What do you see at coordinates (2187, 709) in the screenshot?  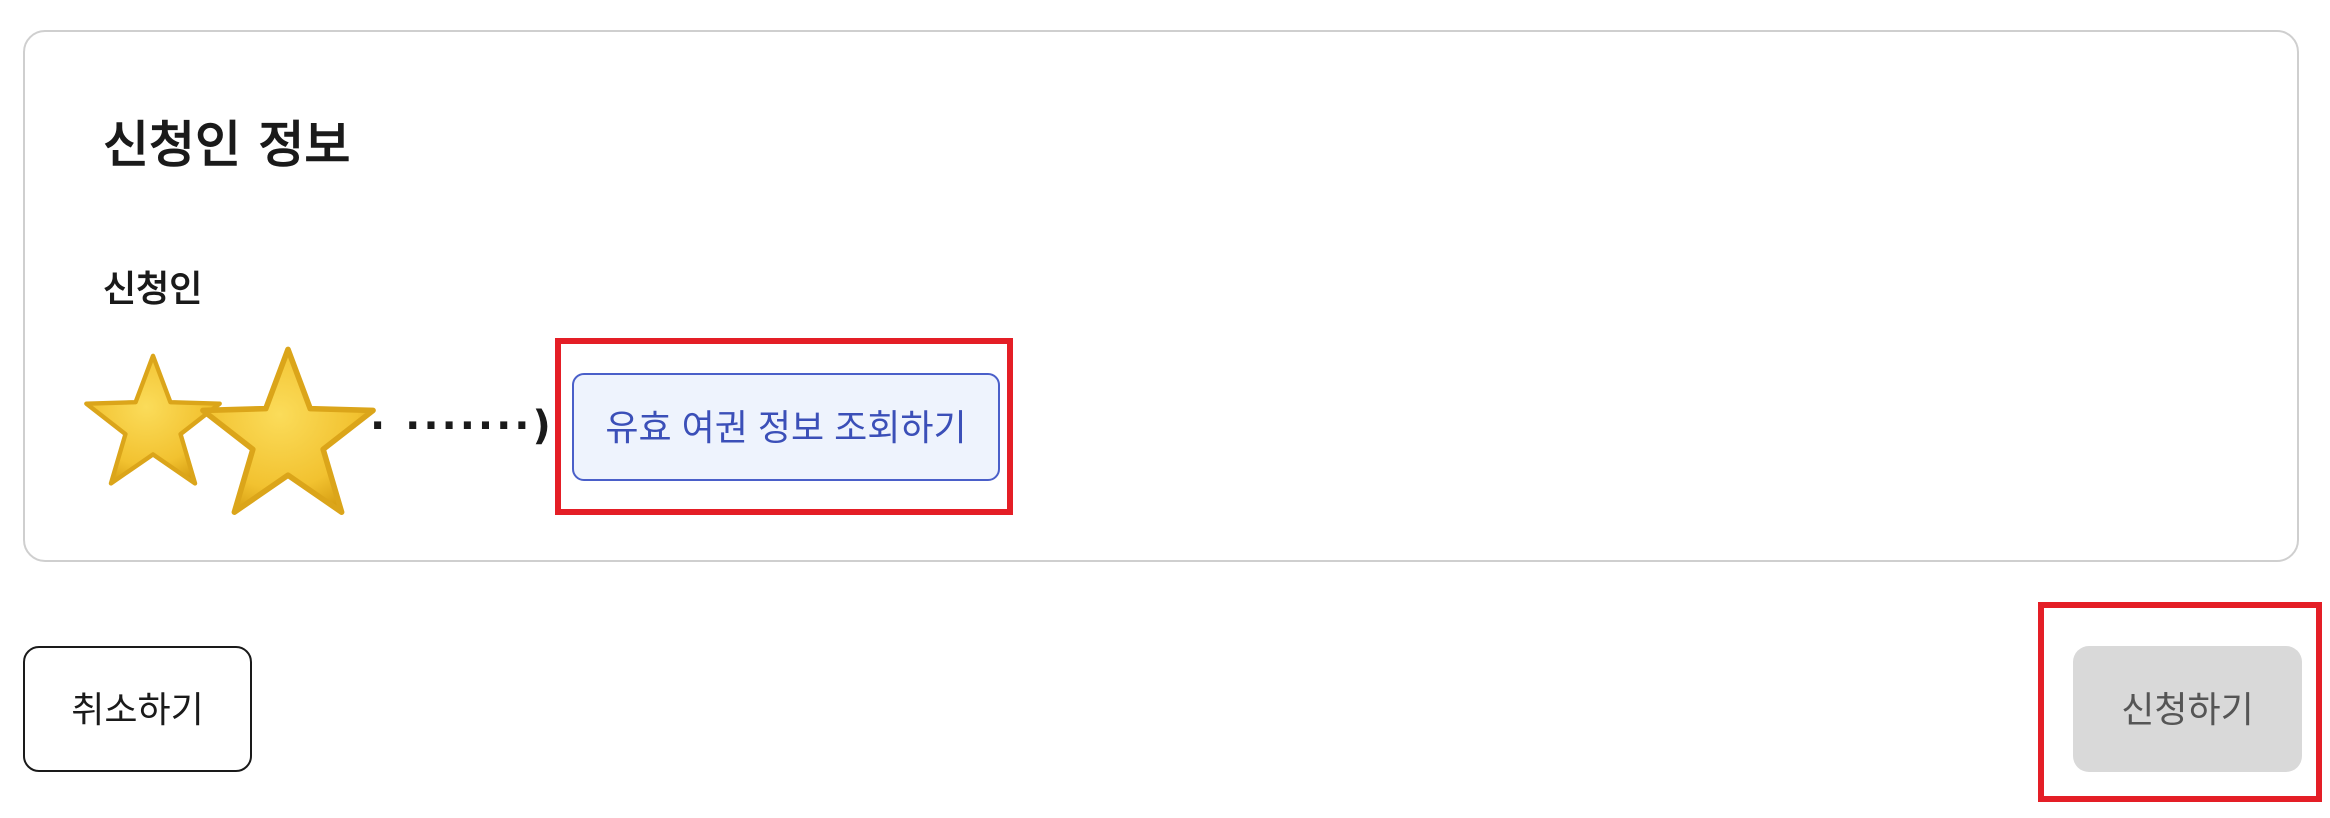 I see `submit-button: 신청하기` at bounding box center [2187, 709].